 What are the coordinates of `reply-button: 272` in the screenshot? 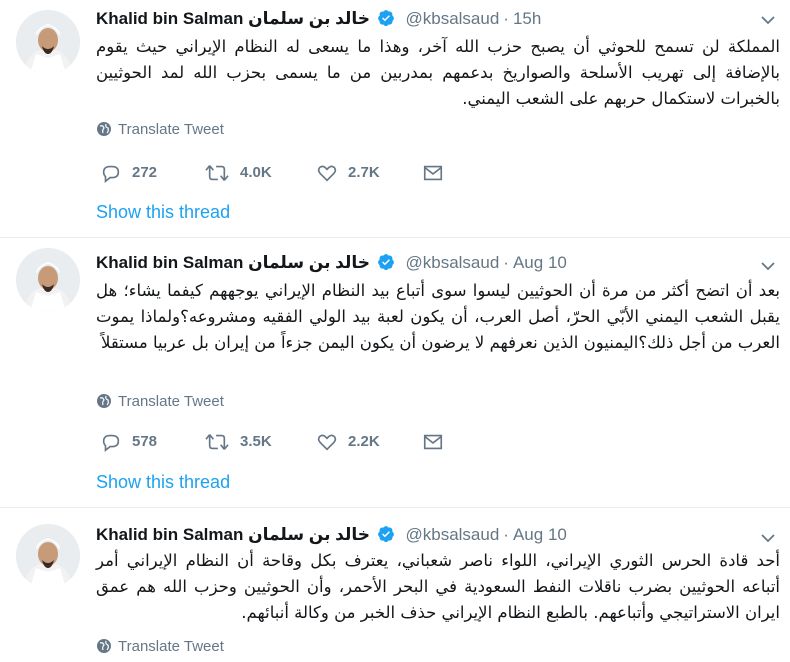 It's located at (128, 173).